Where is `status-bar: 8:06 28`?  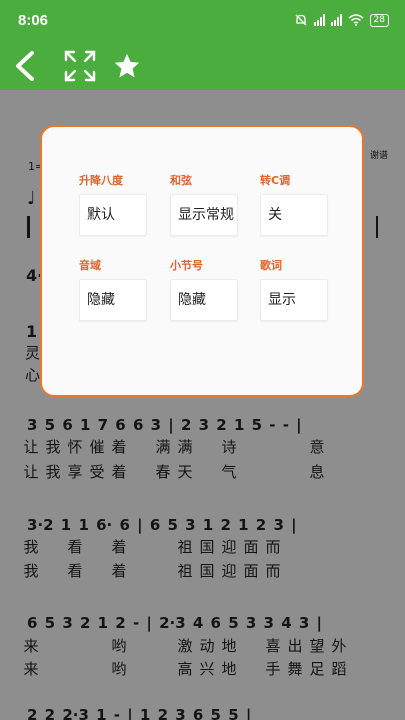
status-bar: 8:06 28 is located at coordinates (202, 21).